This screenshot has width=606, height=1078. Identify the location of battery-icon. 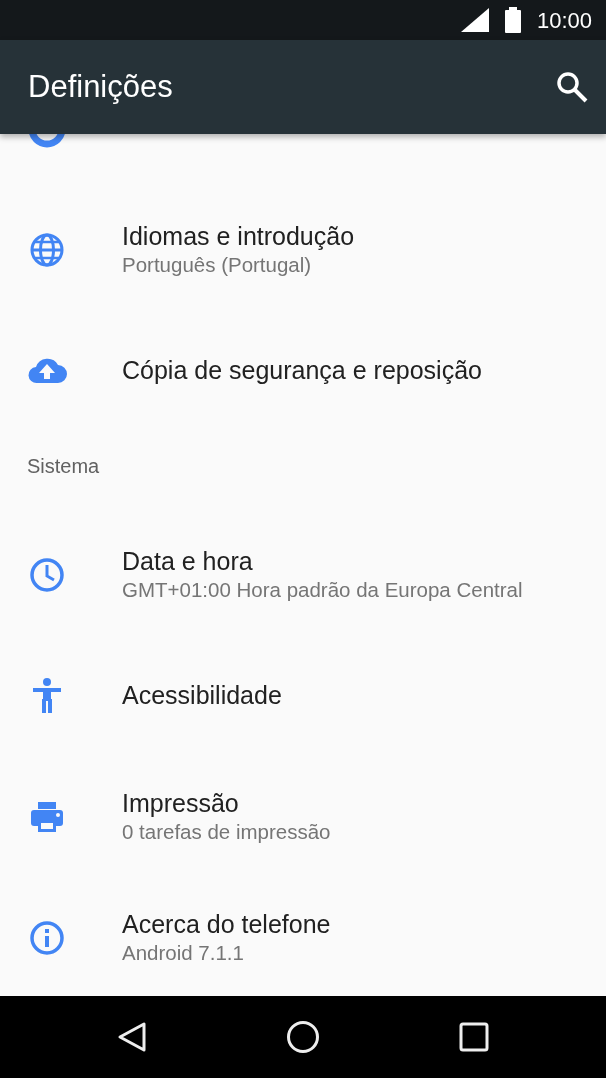
(512, 20).